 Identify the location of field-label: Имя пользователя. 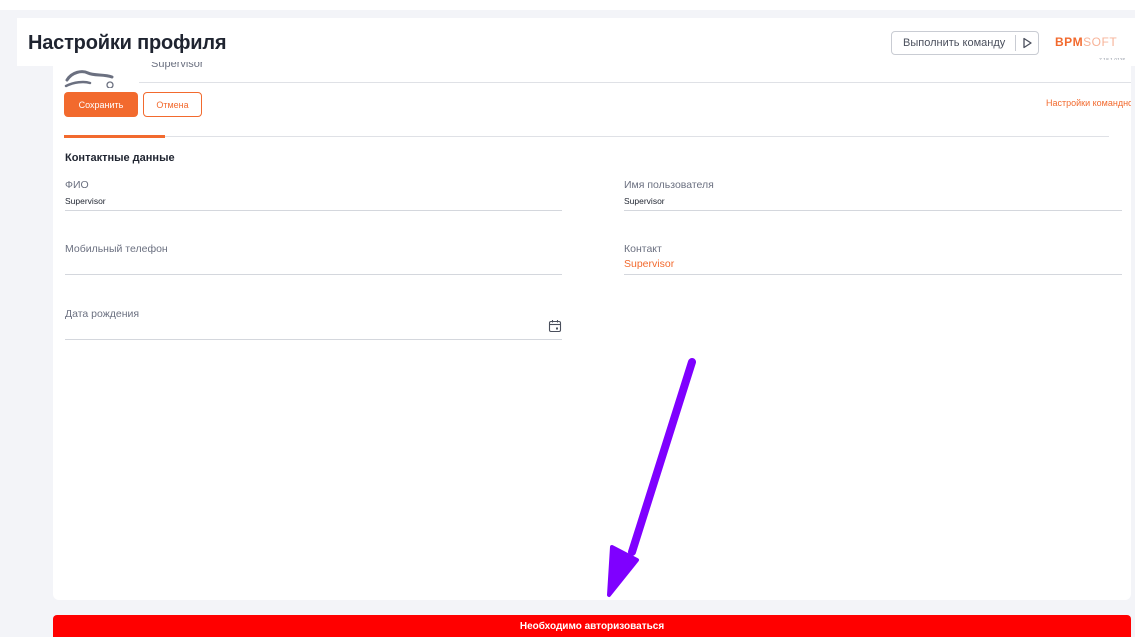
(669, 185).